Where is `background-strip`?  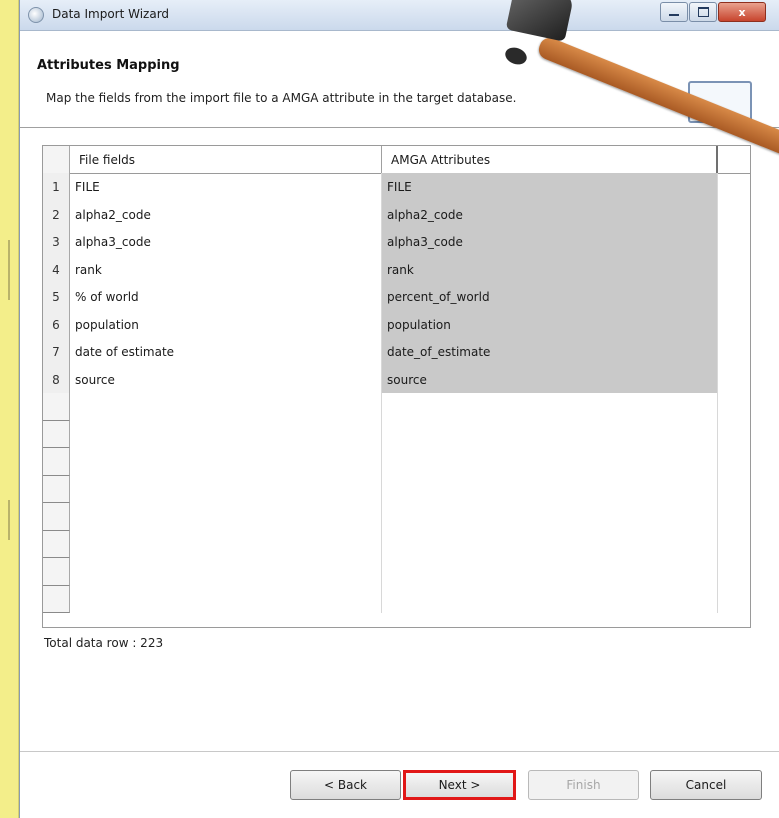
background-strip is located at coordinates (9, 409).